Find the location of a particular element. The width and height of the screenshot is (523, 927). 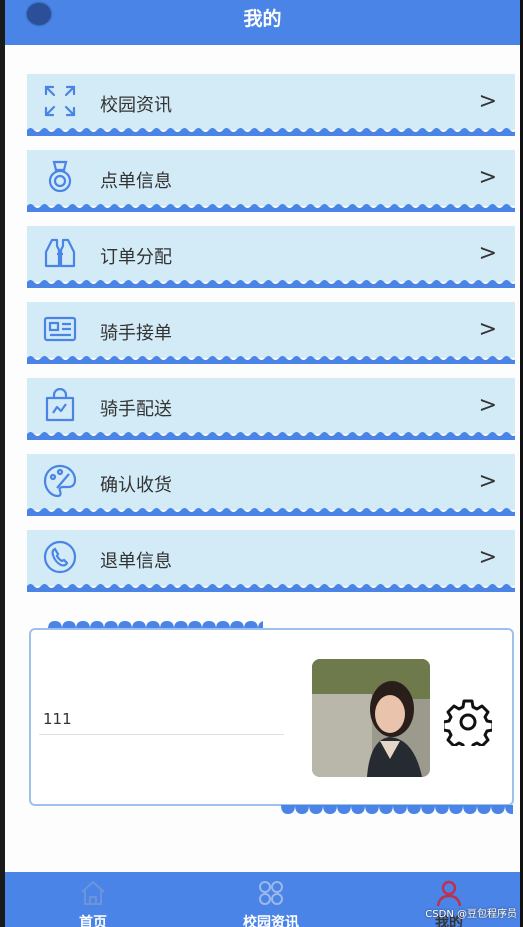

menu-item-order-assignment: 订单分配 > is located at coordinates (271, 257).